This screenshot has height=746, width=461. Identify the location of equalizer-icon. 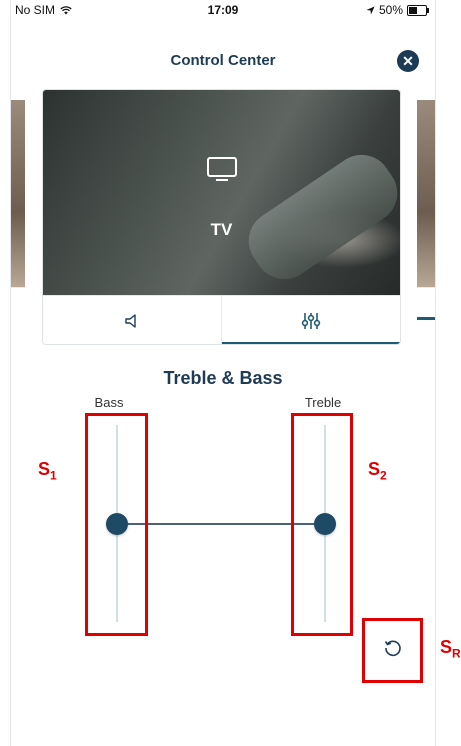
(311, 320).